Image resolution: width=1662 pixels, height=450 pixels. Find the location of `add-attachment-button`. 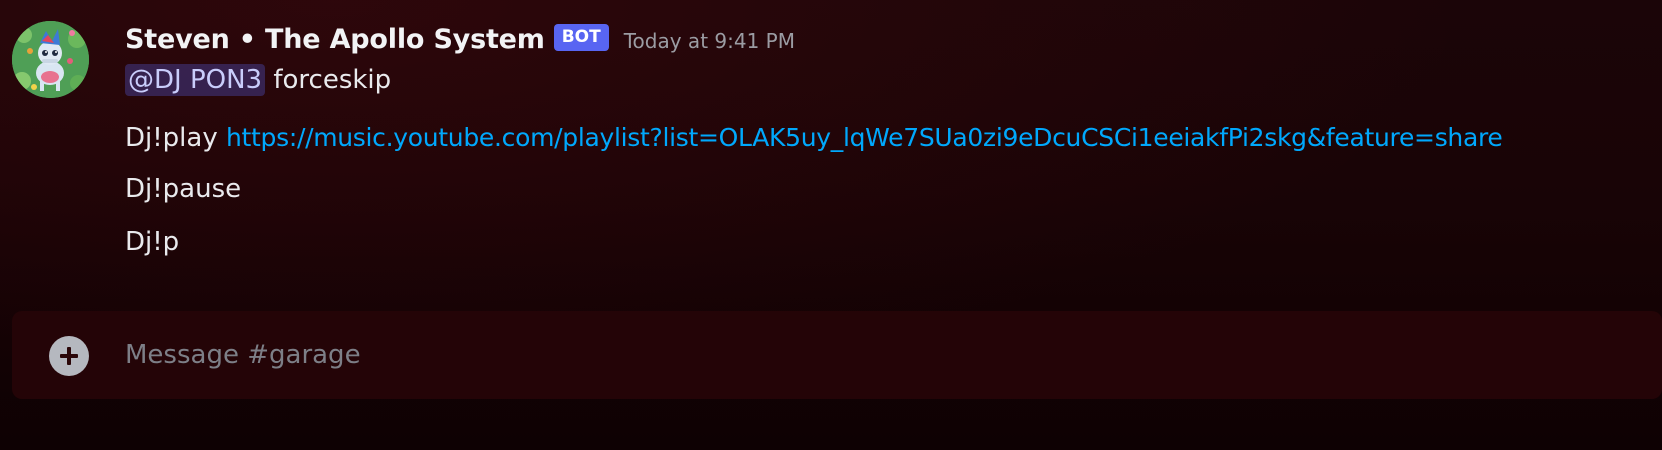

add-attachment-button is located at coordinates (69, 356).